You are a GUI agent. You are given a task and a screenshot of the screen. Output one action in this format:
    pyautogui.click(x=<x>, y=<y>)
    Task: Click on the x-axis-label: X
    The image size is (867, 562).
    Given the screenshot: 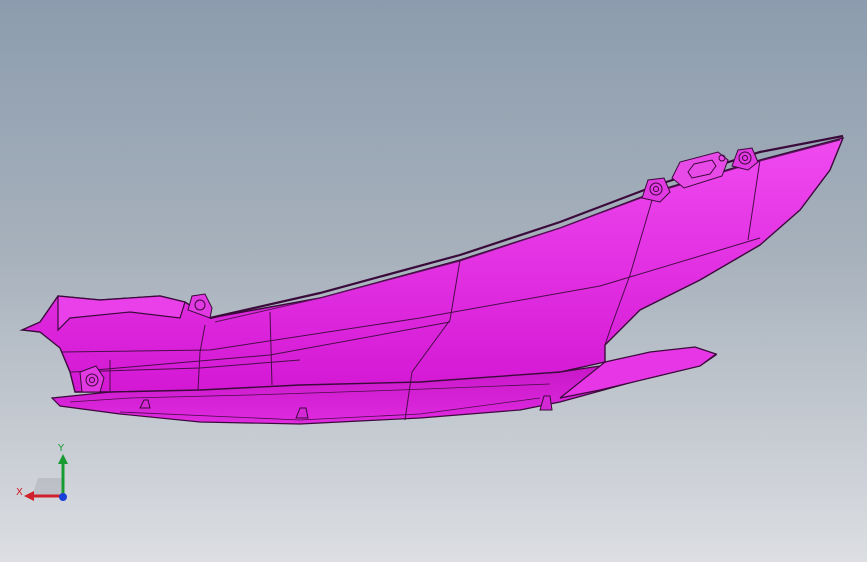 What is the action you would take?
    pyautogui.click(x=19, y=492)
    